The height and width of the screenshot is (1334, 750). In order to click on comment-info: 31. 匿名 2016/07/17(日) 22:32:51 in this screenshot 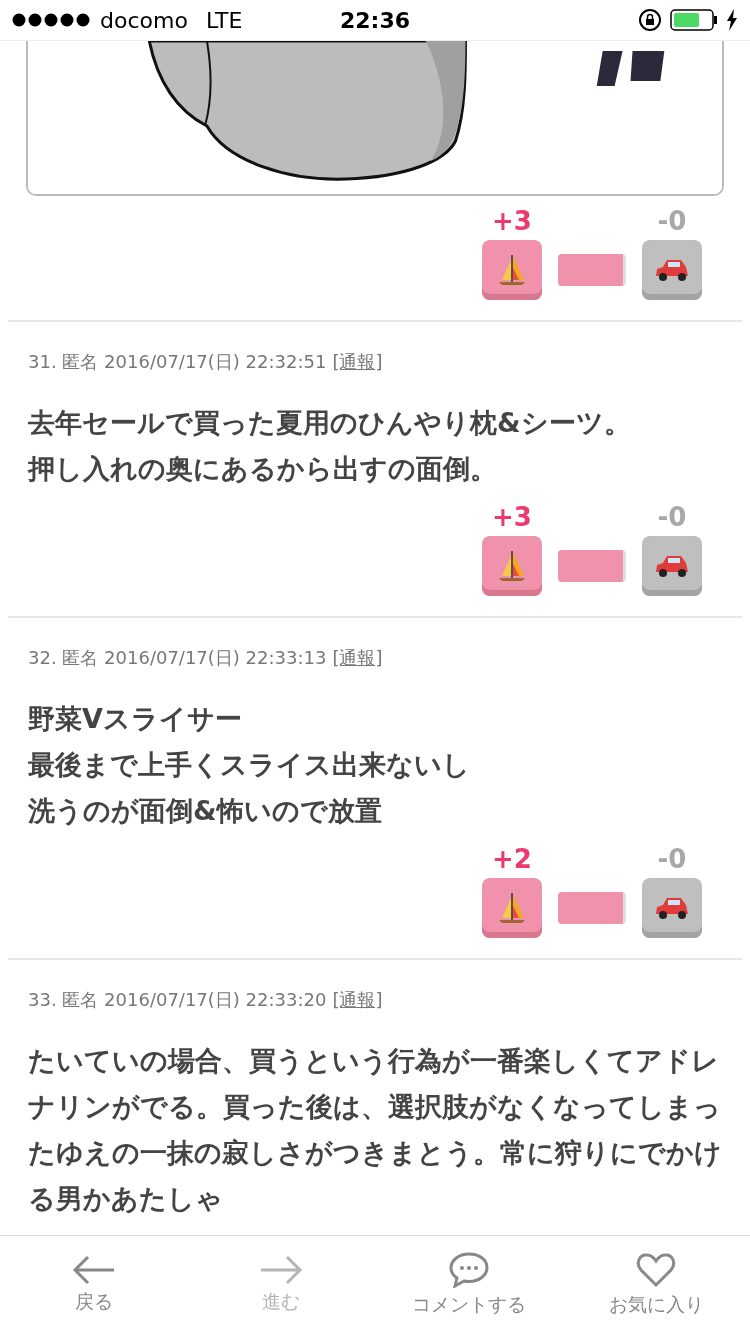, I will do `click(177, 362)`.